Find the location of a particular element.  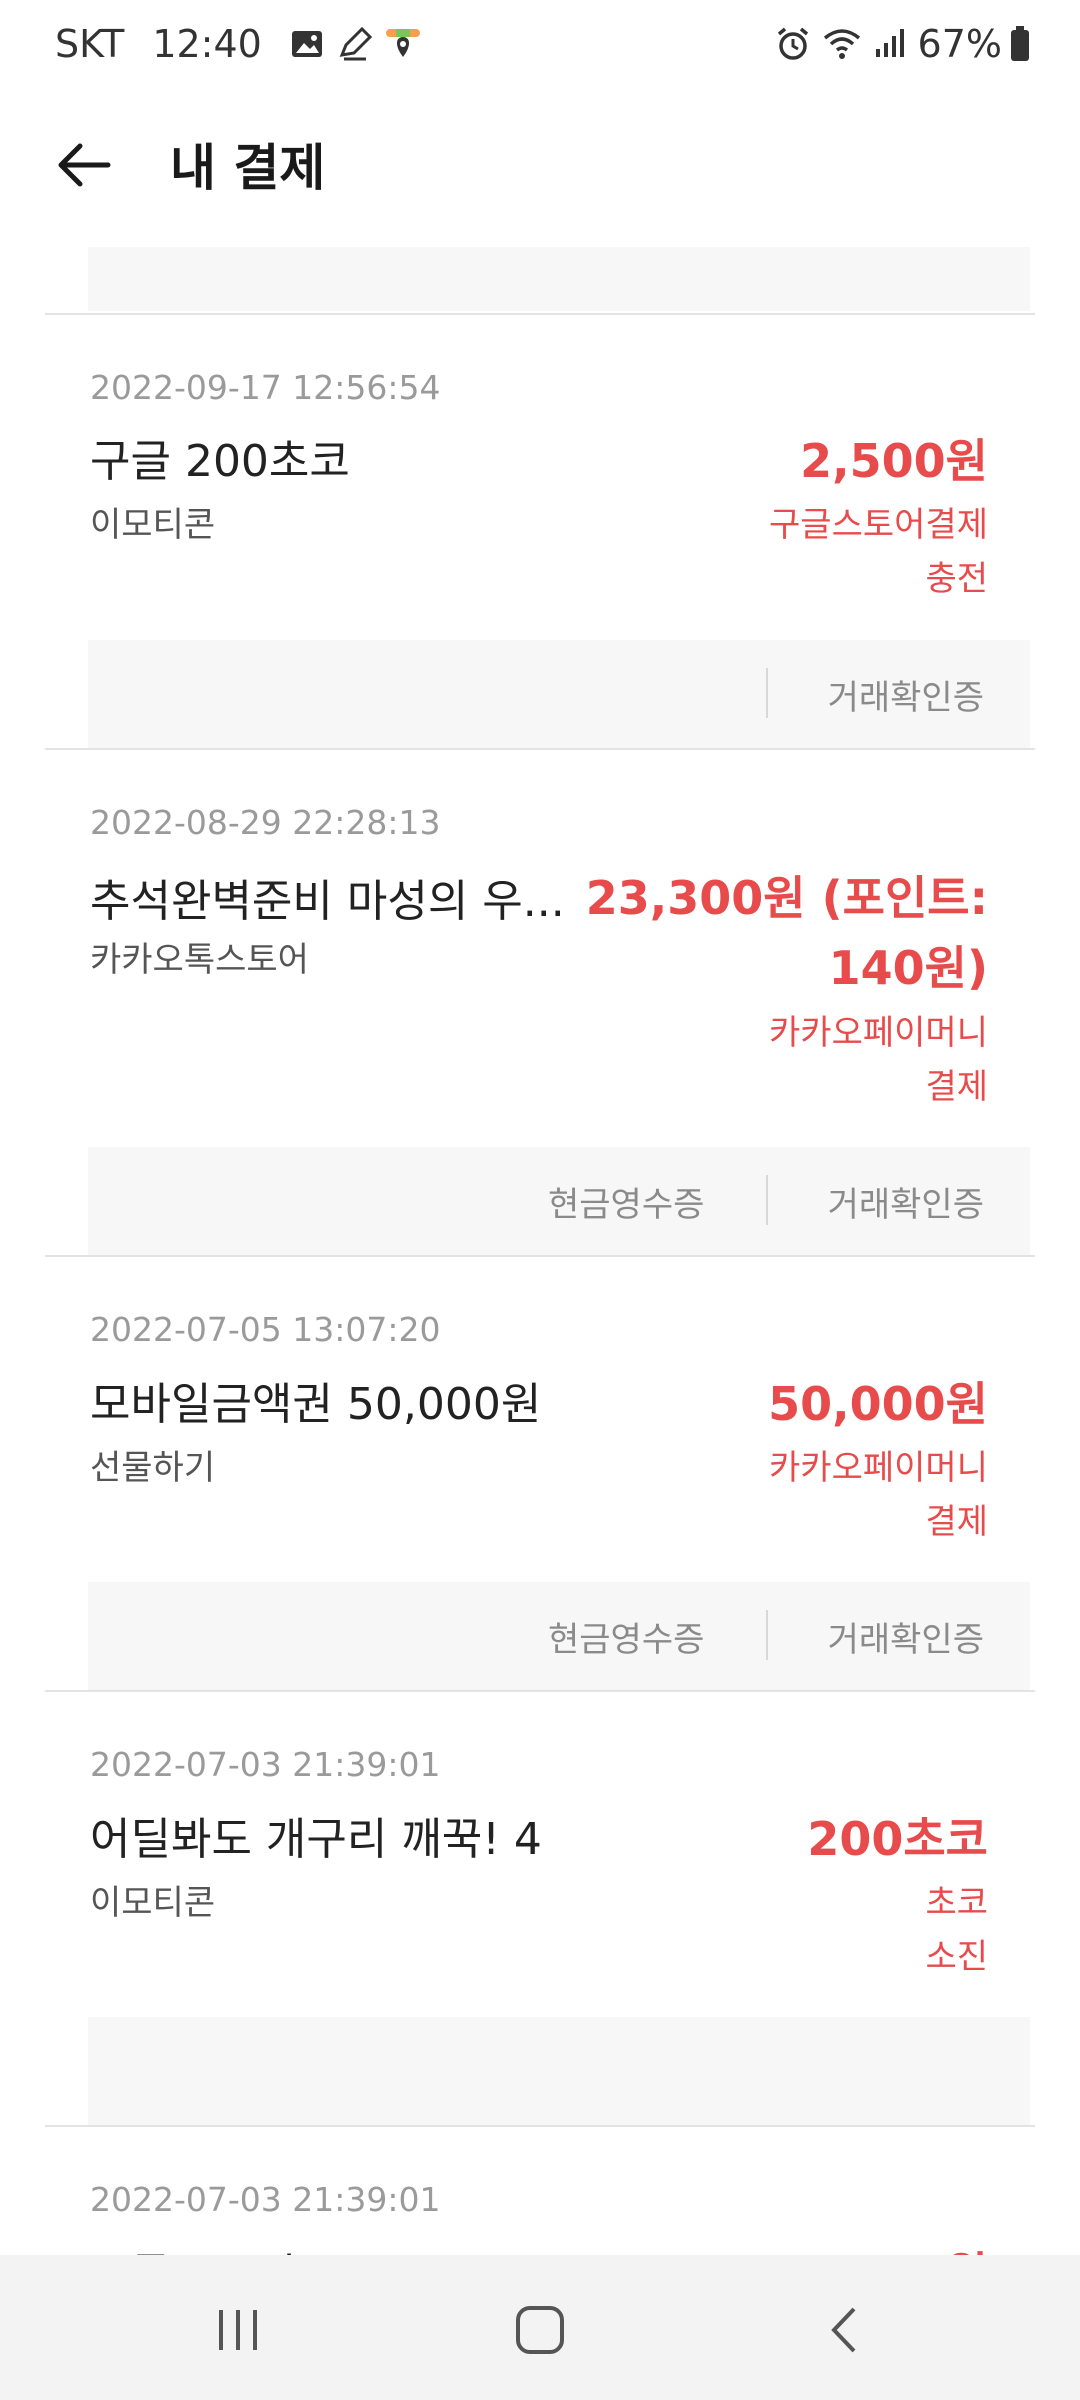

transaction-amount-cont: 140원) is located at coordinates (908, 968).